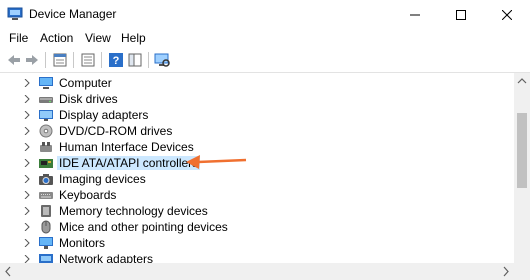 The width and height of the screenshot is (530, 280). What do you see at coordinates (8, 271) in the screenshot?
I see `scroll-left-icon` at bounding box center [8, 271].